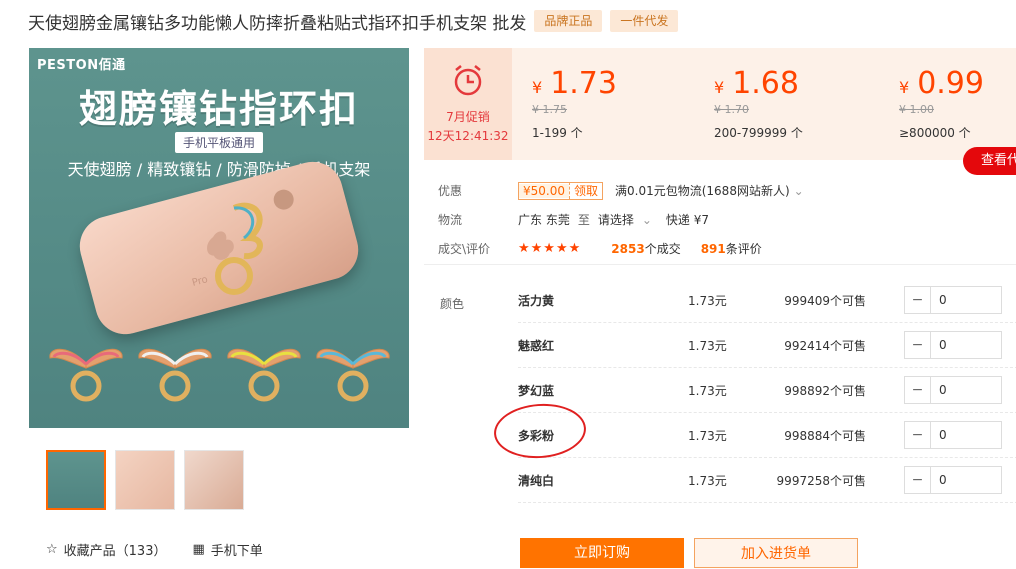  I want to click on price-tier-3: ¥0.99 ¥ 1.00 ≥800000 个, so click(941, 103).